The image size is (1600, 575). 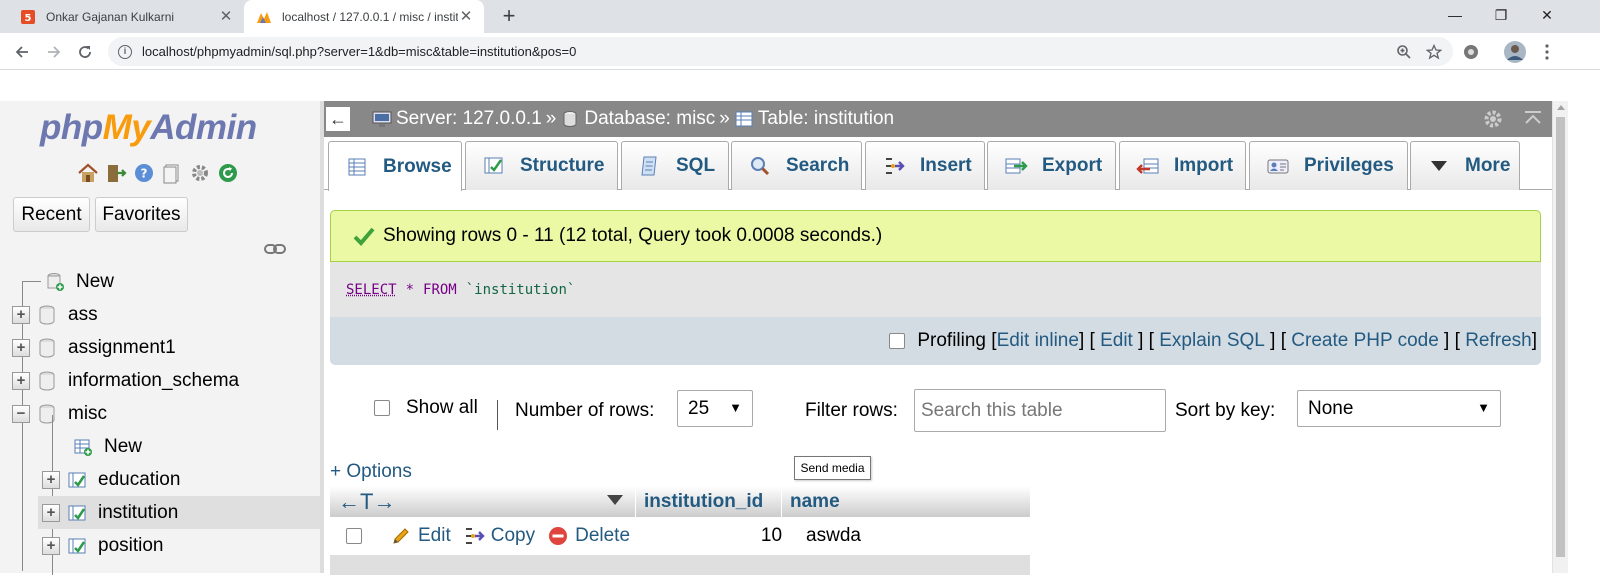 What do you see at coordinates (426, 408) in the screenshot?
I see `show-all-control: Show all` at bounding box center [426, 408].